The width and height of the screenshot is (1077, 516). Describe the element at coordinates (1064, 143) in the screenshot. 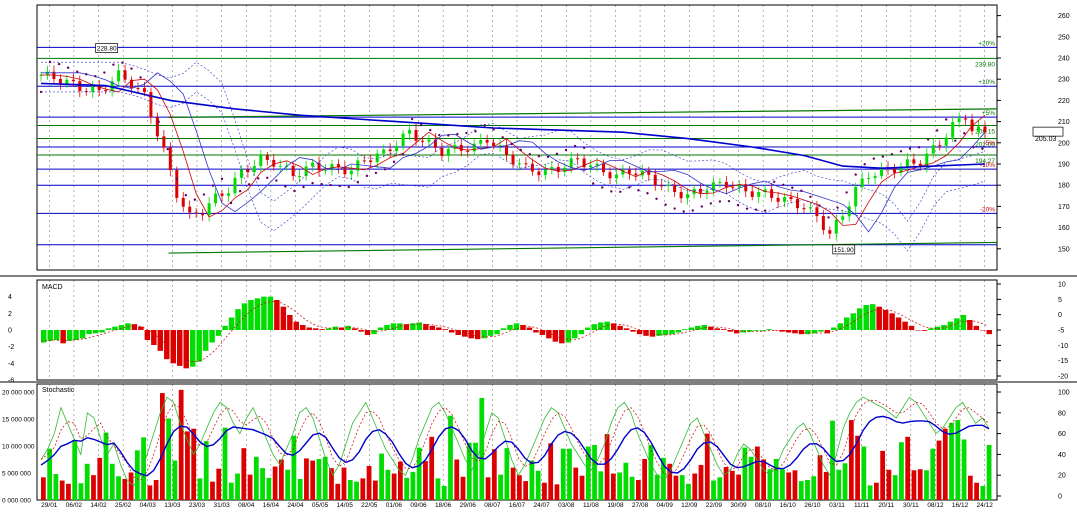

I see `price-tick-label: 200` at that location.